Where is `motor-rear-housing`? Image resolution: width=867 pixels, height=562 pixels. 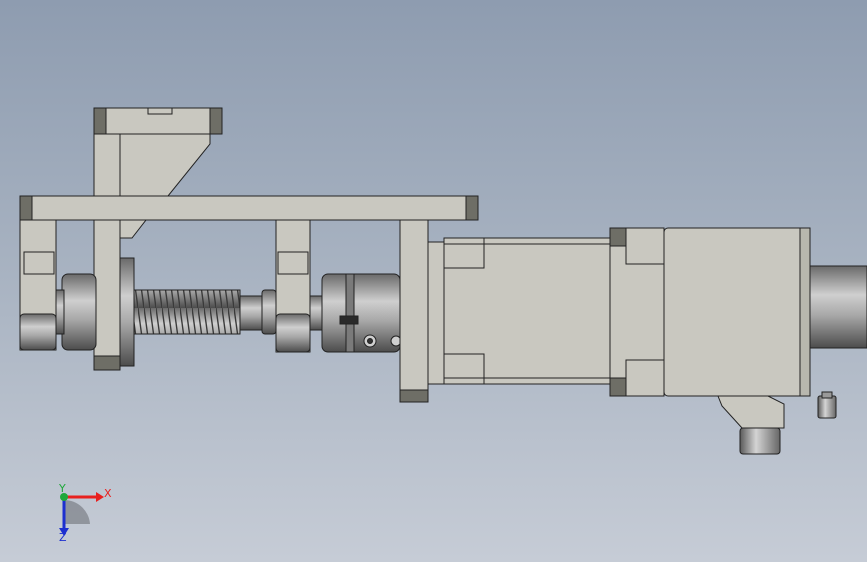
motor-rear-housing is located at coordinates (765, 312).